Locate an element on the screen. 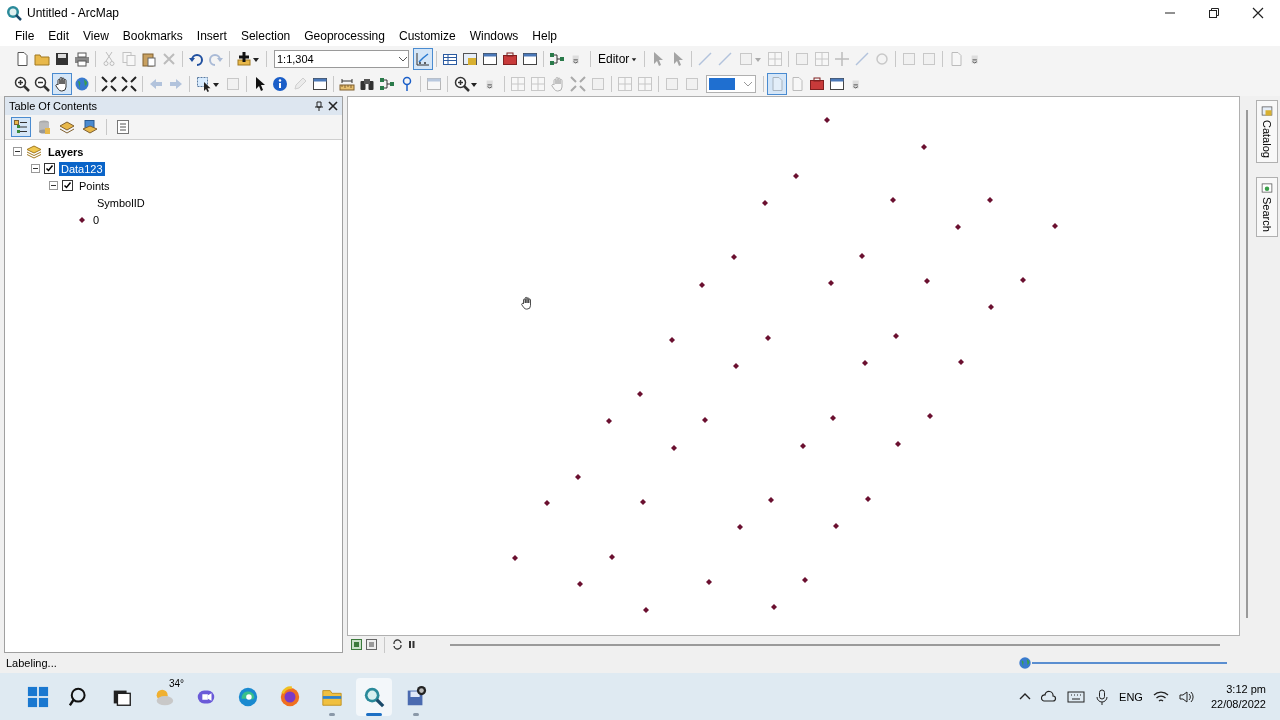  menu-item: Bookmarks is located at coordinates (152, 36).